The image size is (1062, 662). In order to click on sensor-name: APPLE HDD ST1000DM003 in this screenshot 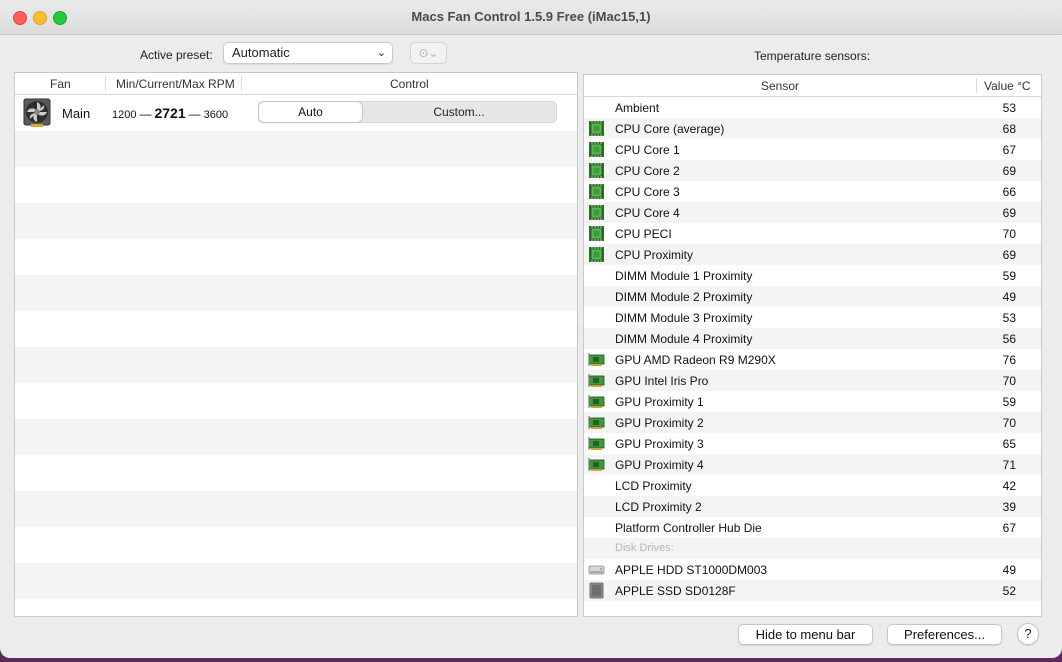, I will do `click(691, 570)`.